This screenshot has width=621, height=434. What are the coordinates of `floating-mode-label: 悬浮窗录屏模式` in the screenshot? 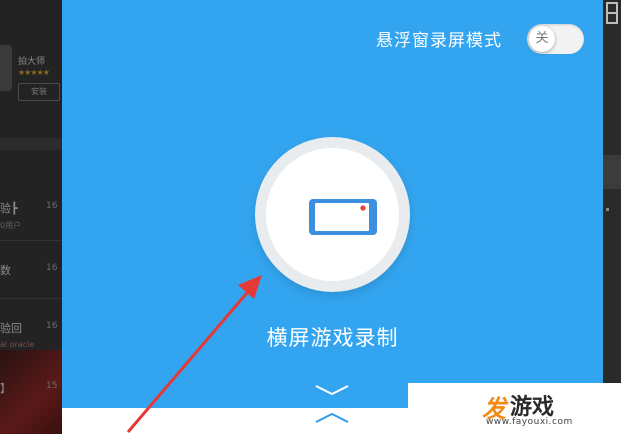 It's located at (439, 41).